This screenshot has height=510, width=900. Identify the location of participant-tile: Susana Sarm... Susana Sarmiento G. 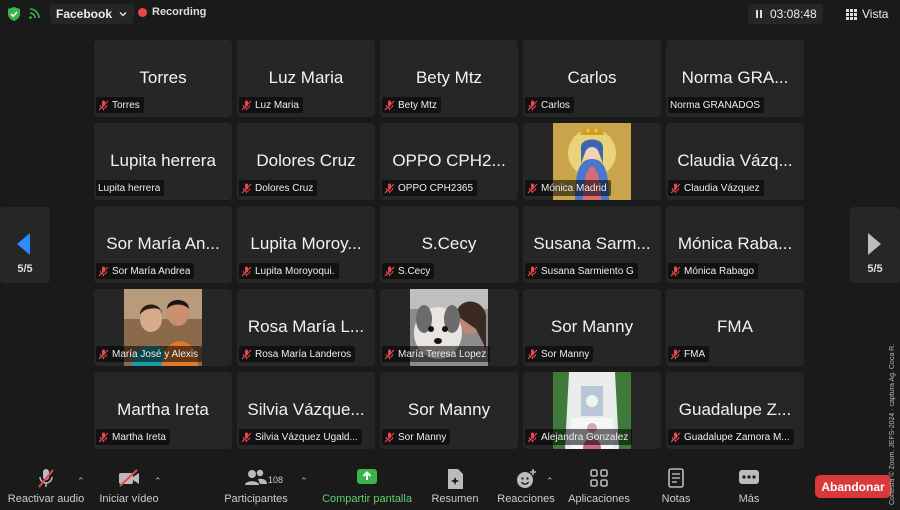
(592, 244).